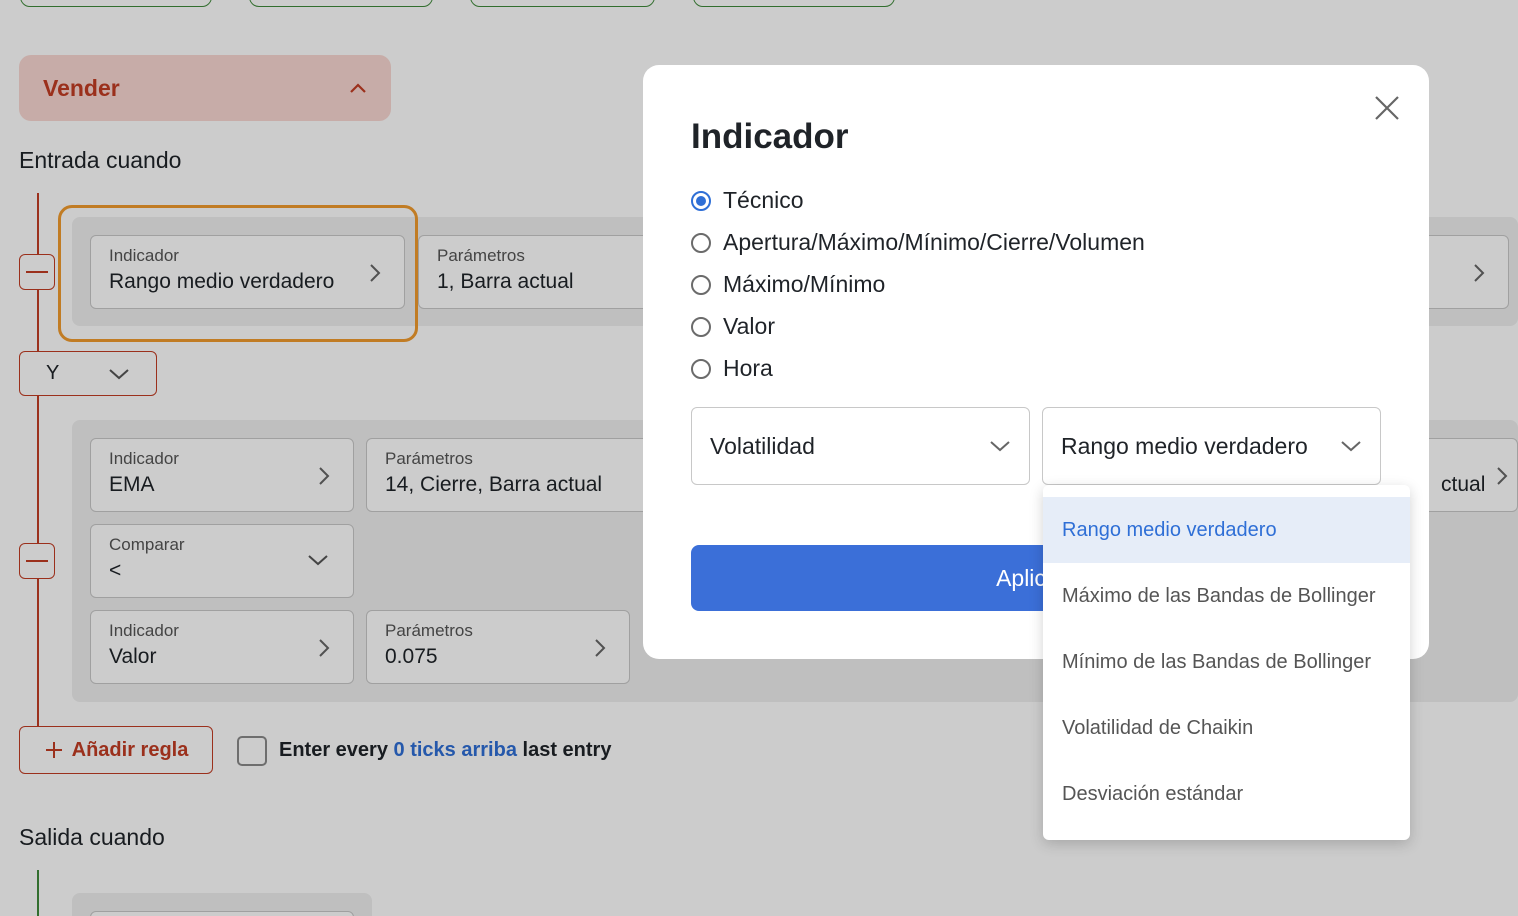 The image size is (1518, 916). Describe the element at coordinates (748, 368) in the screenshot. I see `radio-label: Hora` at that location.